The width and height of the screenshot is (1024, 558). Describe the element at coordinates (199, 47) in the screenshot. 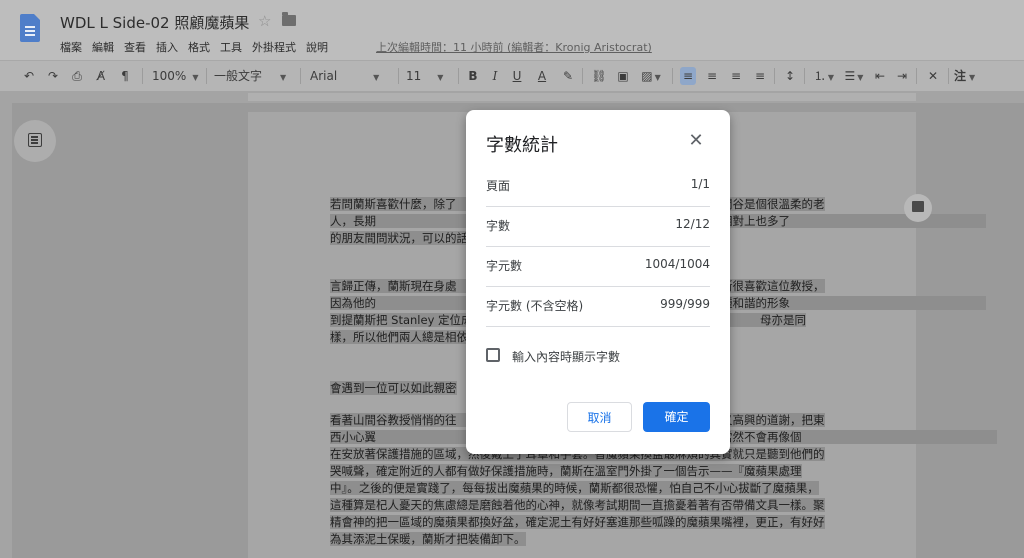

I see `menu-format: 格式` at that location.